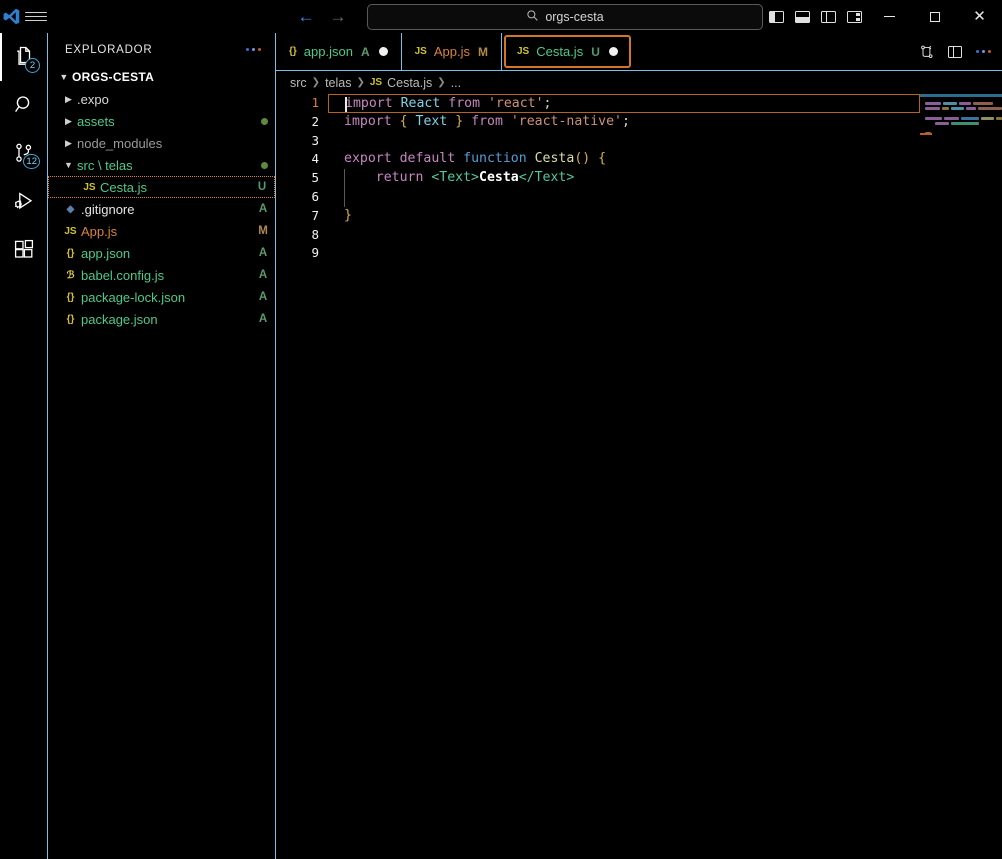  What do you see at coordinates (264, 165) in the screenshot?
I see `folder-change-dot` at bounding box center [264, 165].